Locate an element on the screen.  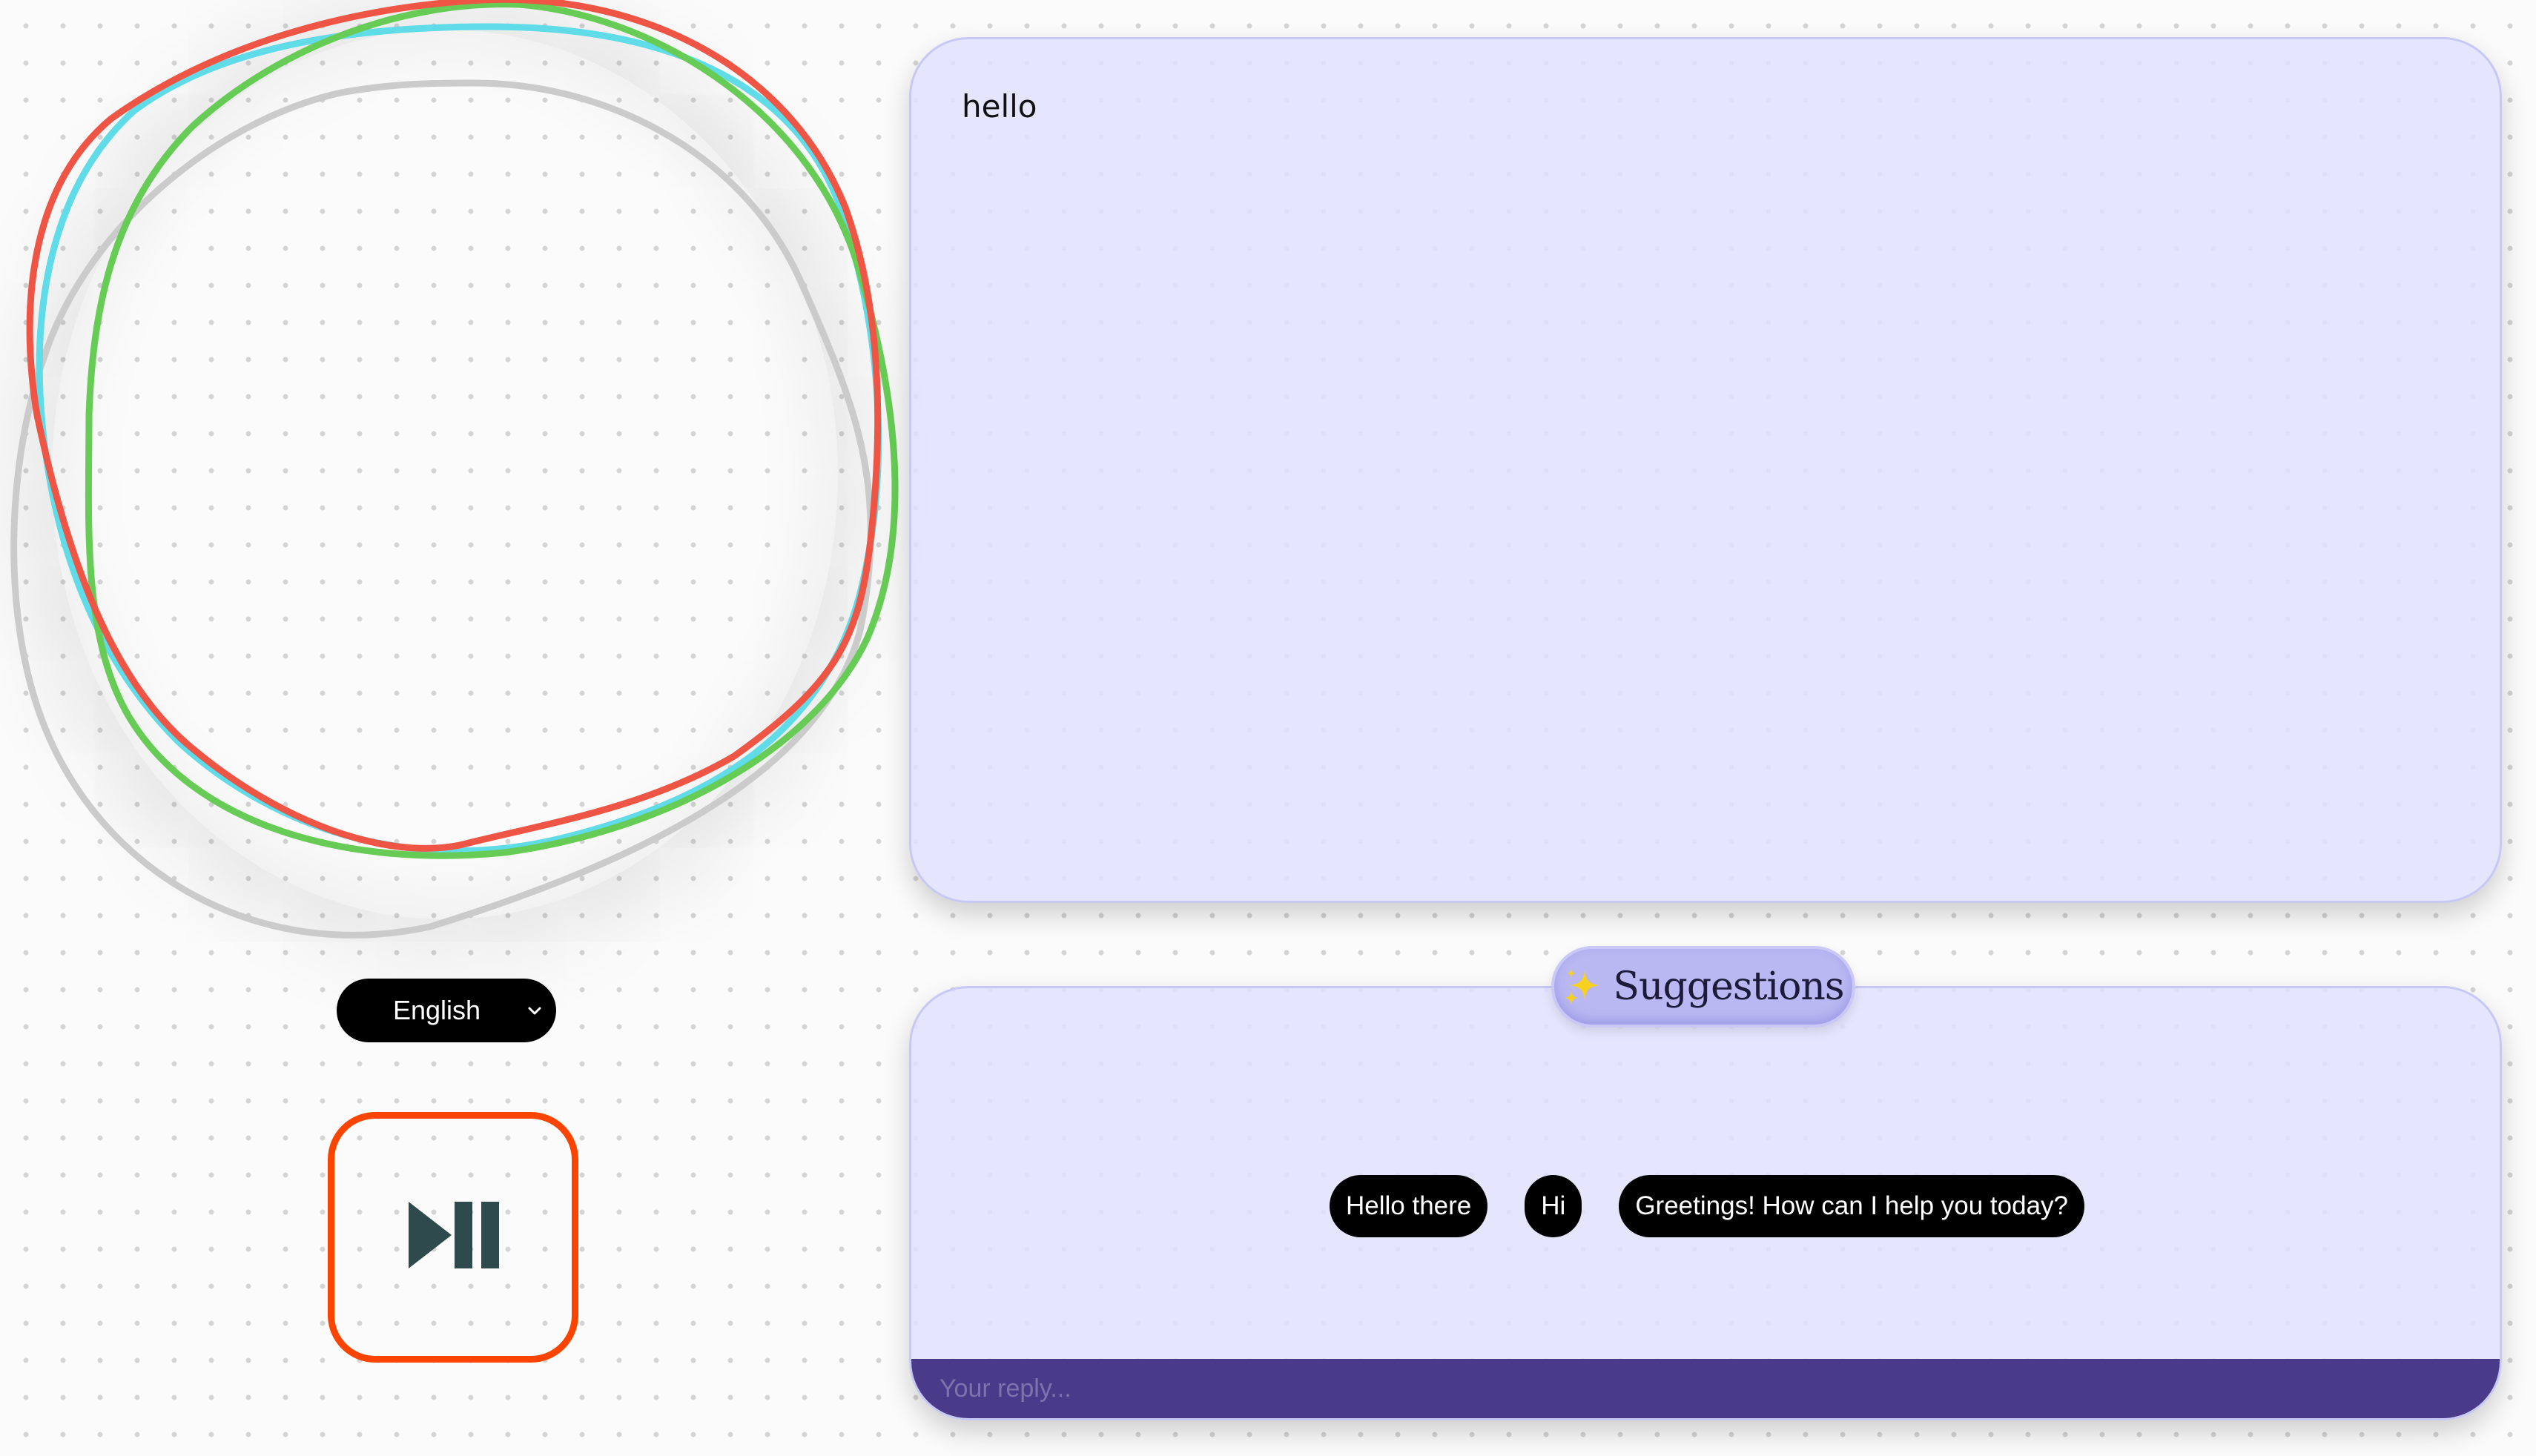
suggestions-header: Suggestions is located at coordinates (1703, 987).